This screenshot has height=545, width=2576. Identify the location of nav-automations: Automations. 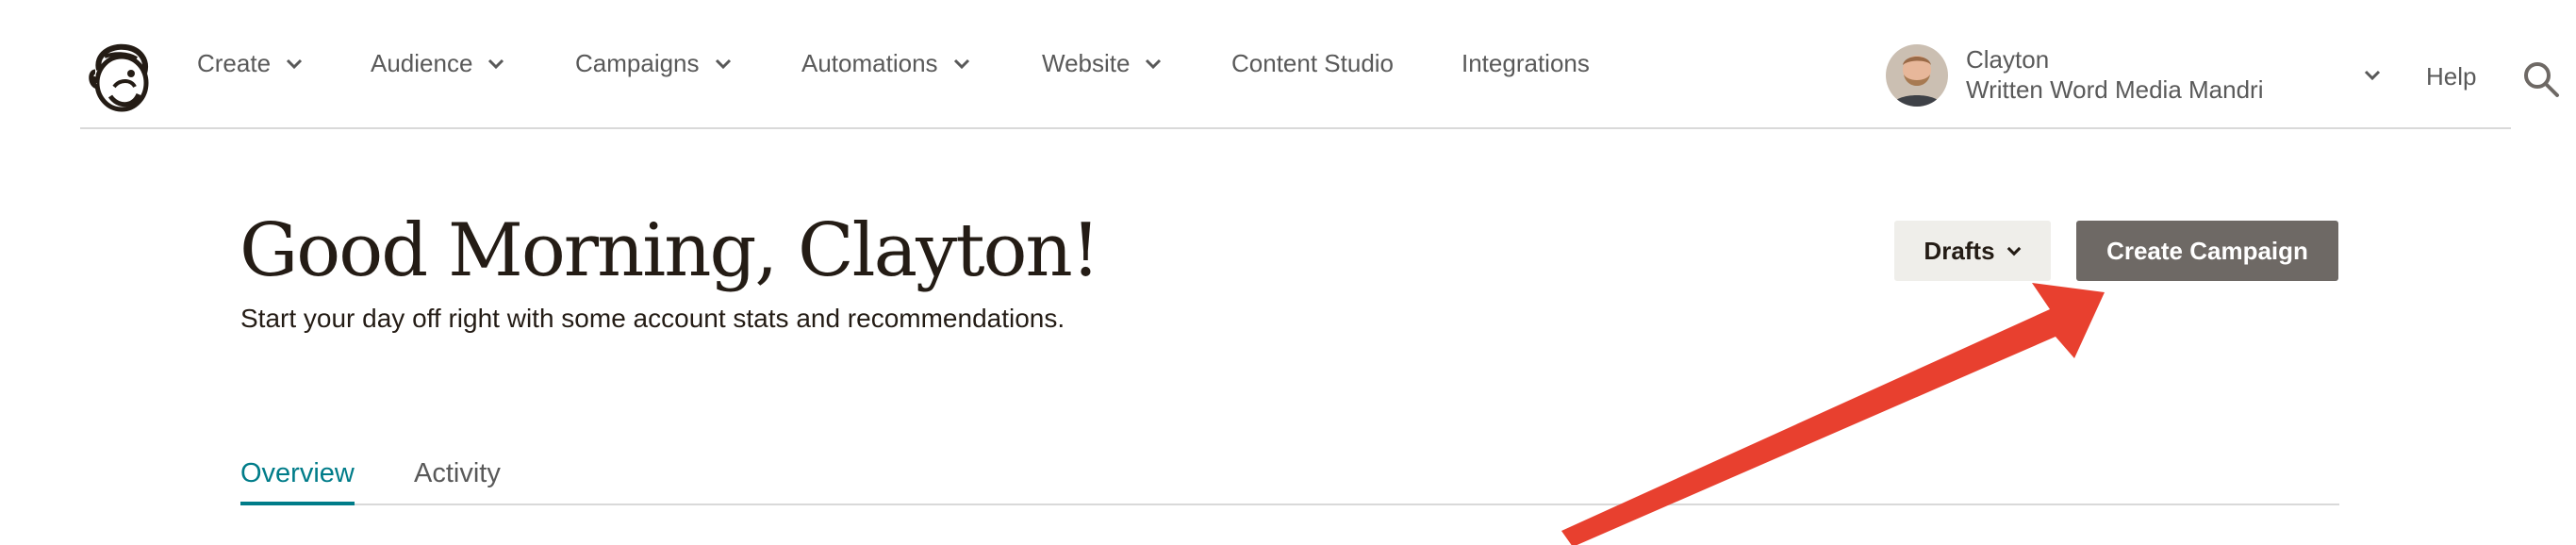
(885, 63).